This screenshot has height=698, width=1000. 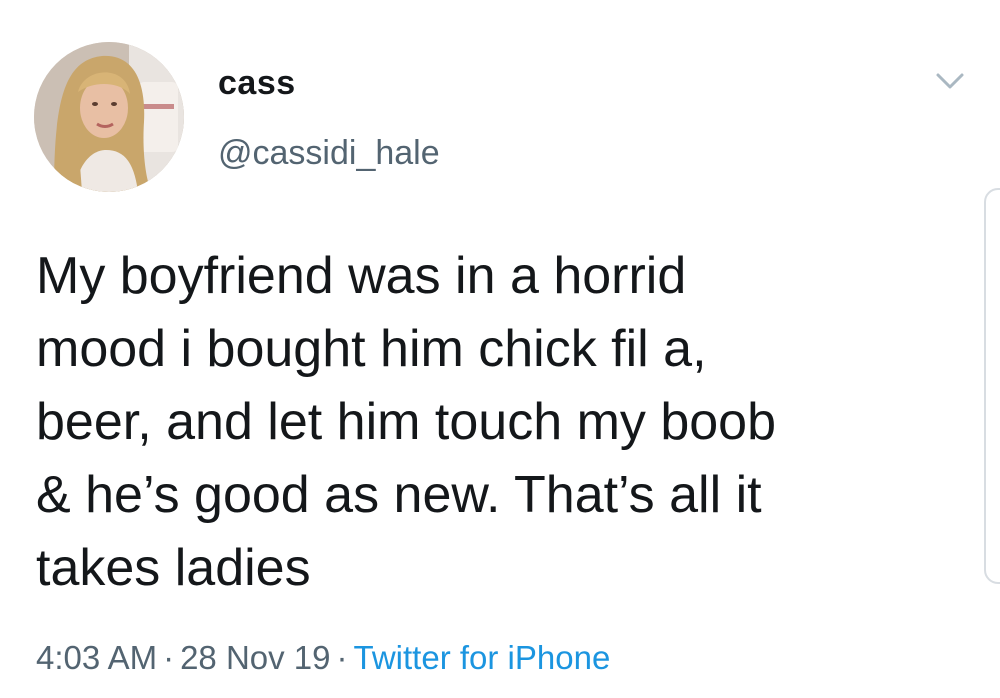 I want to click on tweet-source-link: Twitter for iPhone, so click(x=482, y=657).